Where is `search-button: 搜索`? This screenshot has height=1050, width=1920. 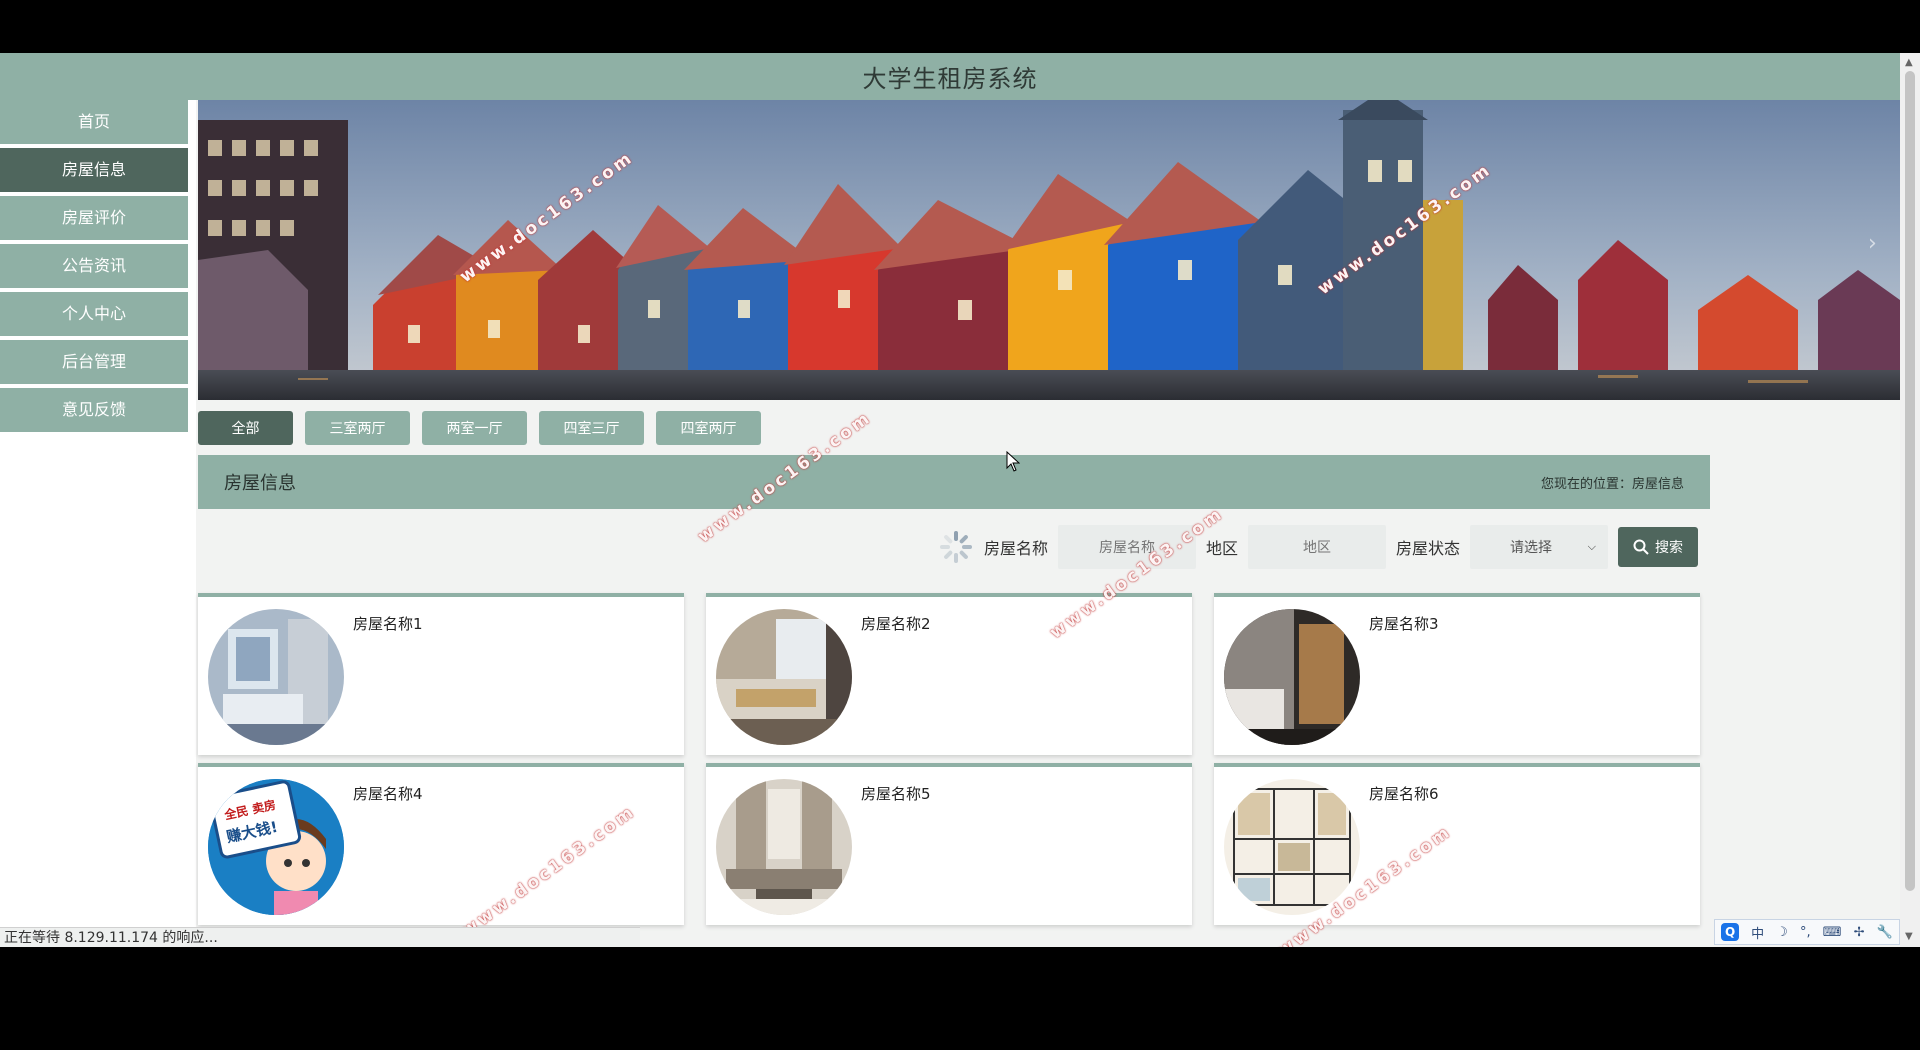 search-button: 搜索 is located at coordinates (1658, 547).